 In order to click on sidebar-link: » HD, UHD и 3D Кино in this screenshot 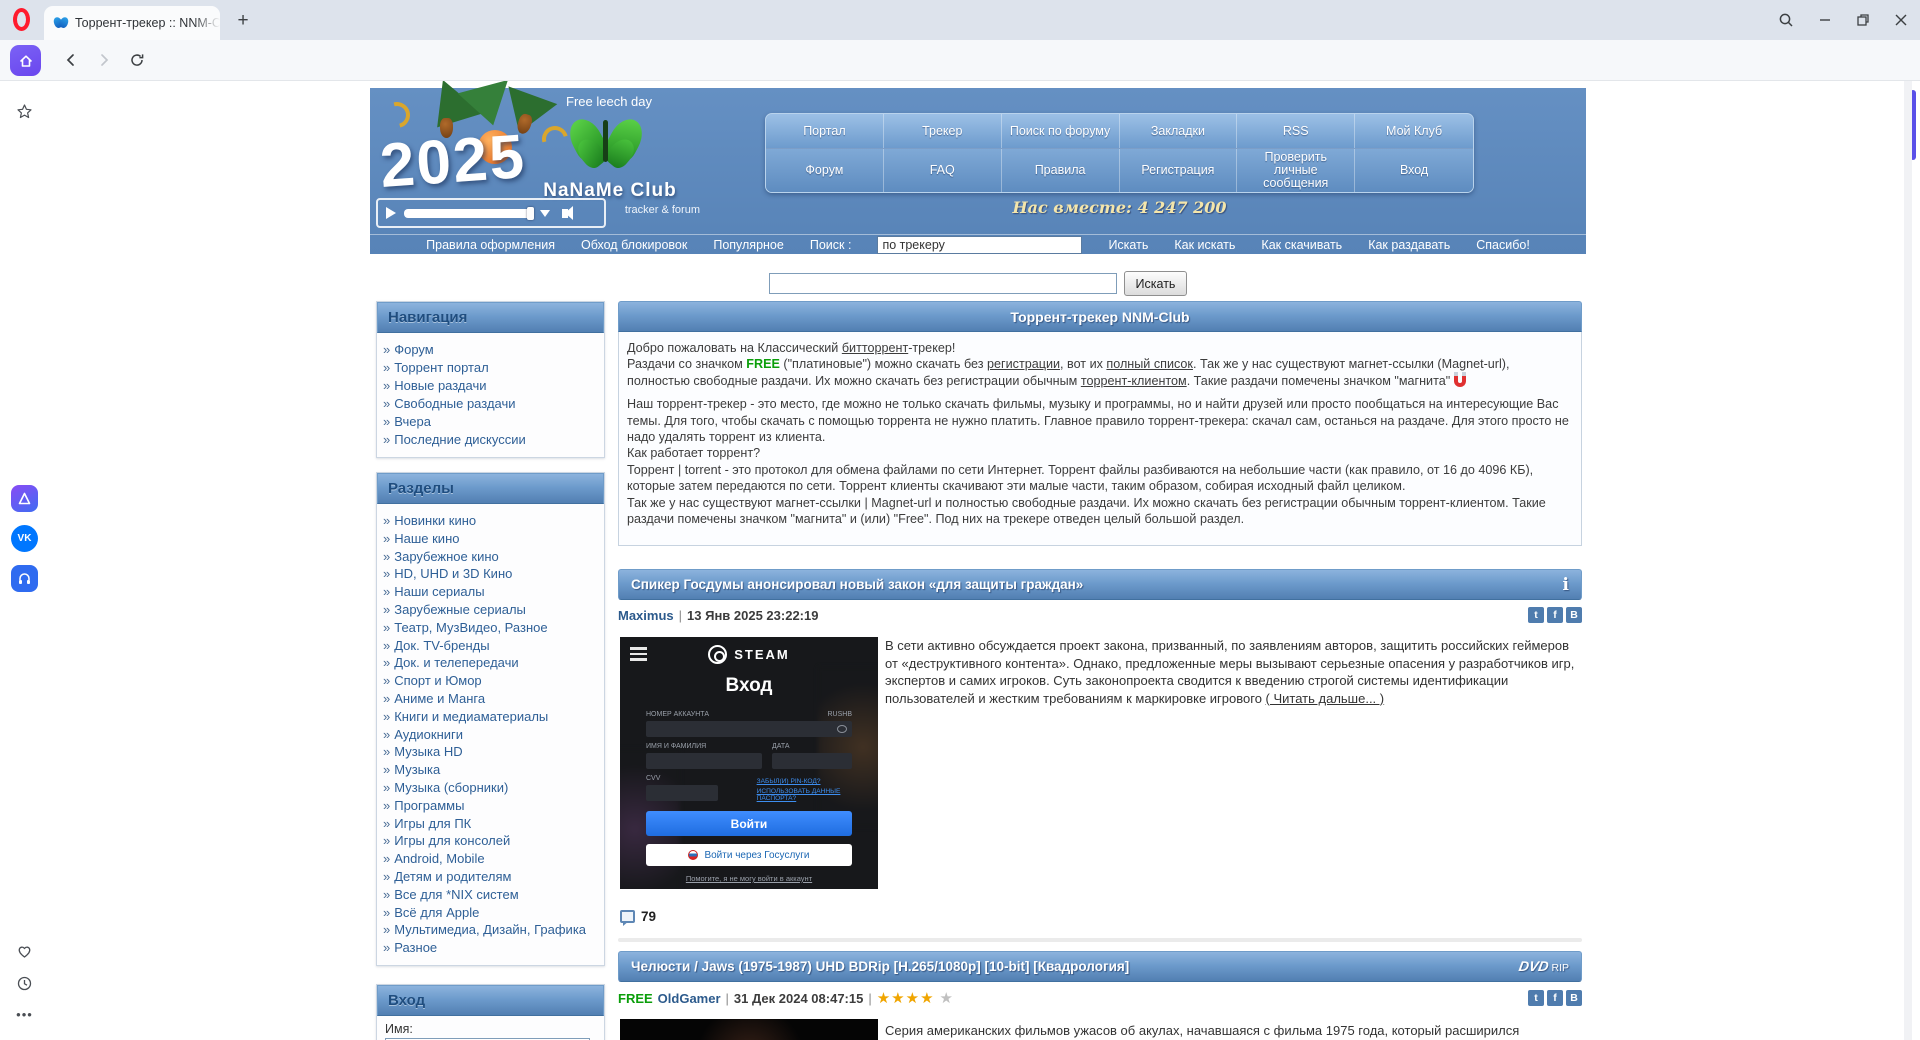, I will do `click(490, 574)`.